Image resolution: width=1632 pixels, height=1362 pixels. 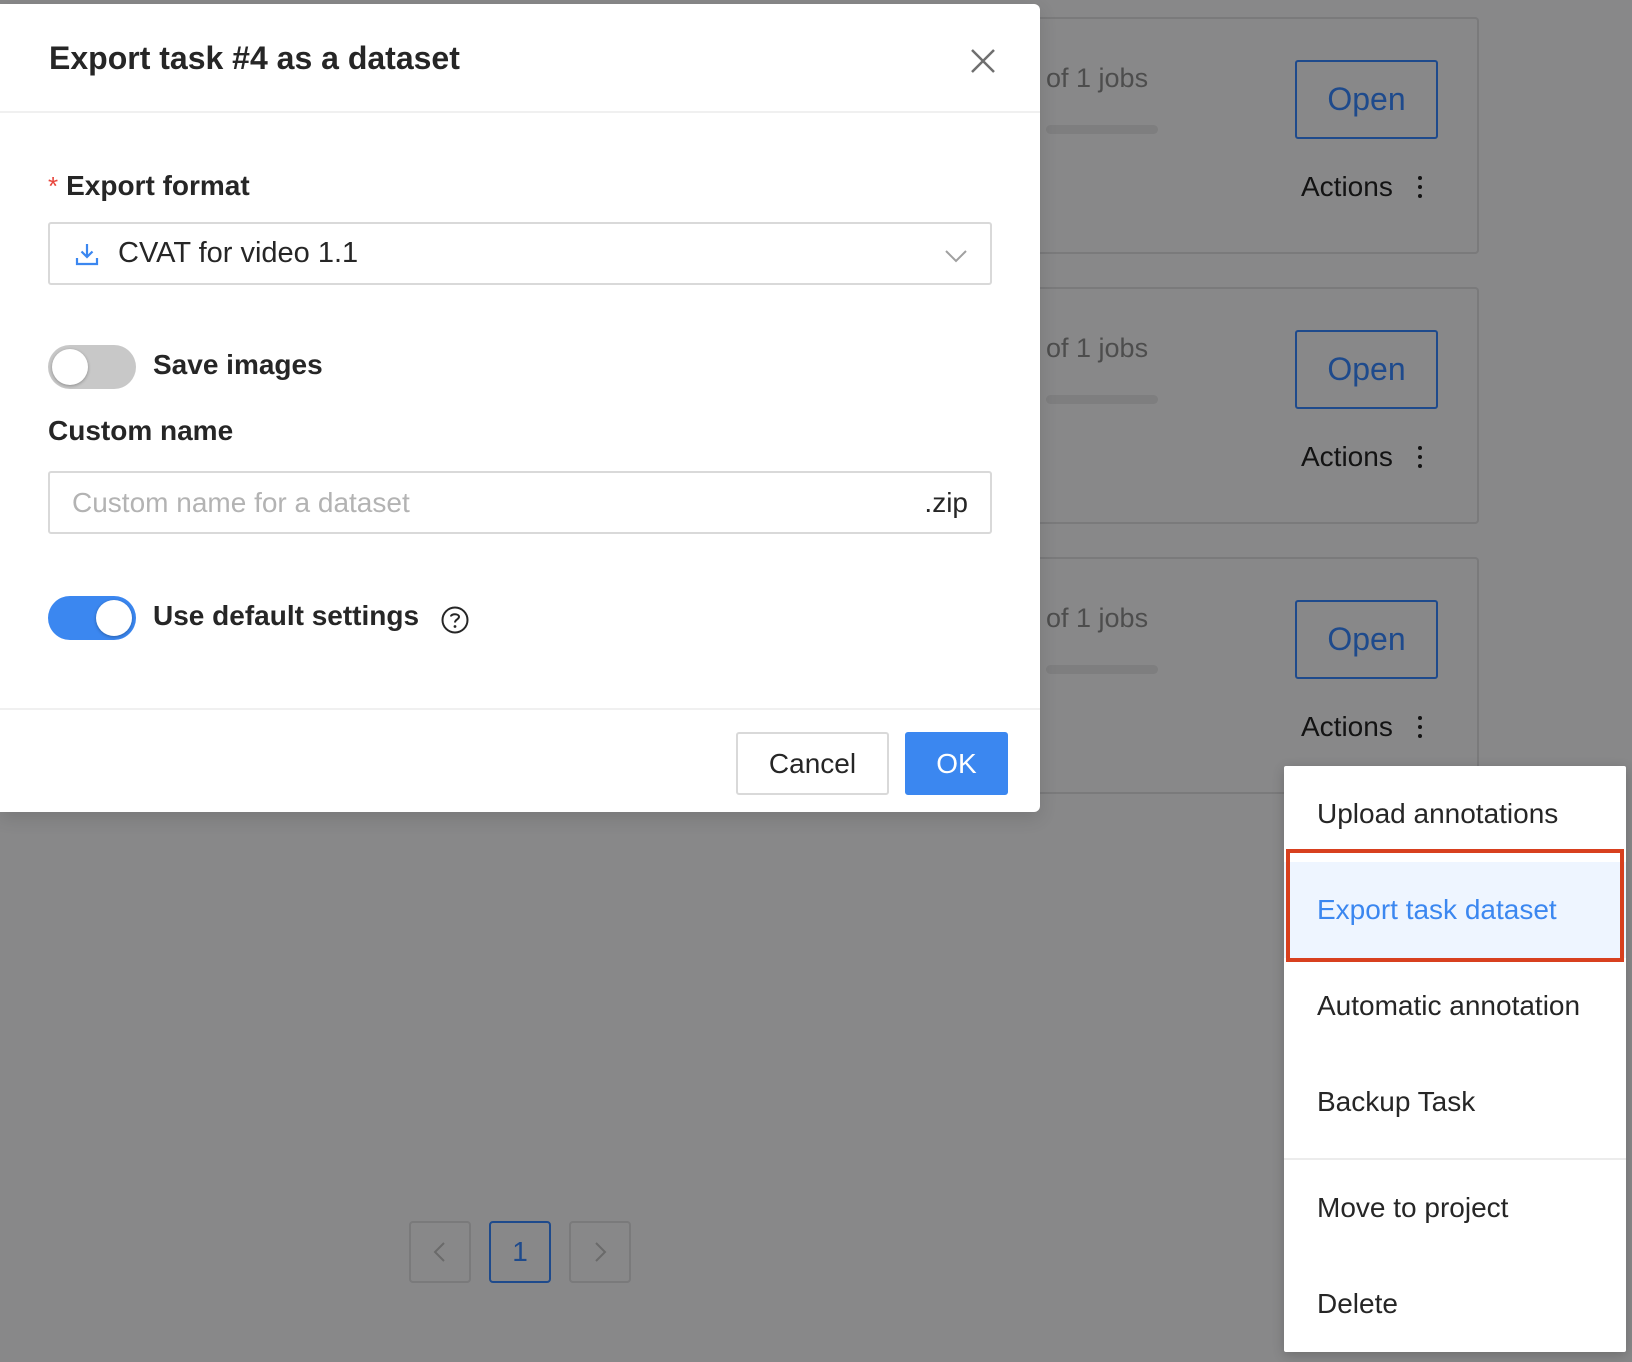 I want to click on ok-button: OK, so click(x=956, y=763).